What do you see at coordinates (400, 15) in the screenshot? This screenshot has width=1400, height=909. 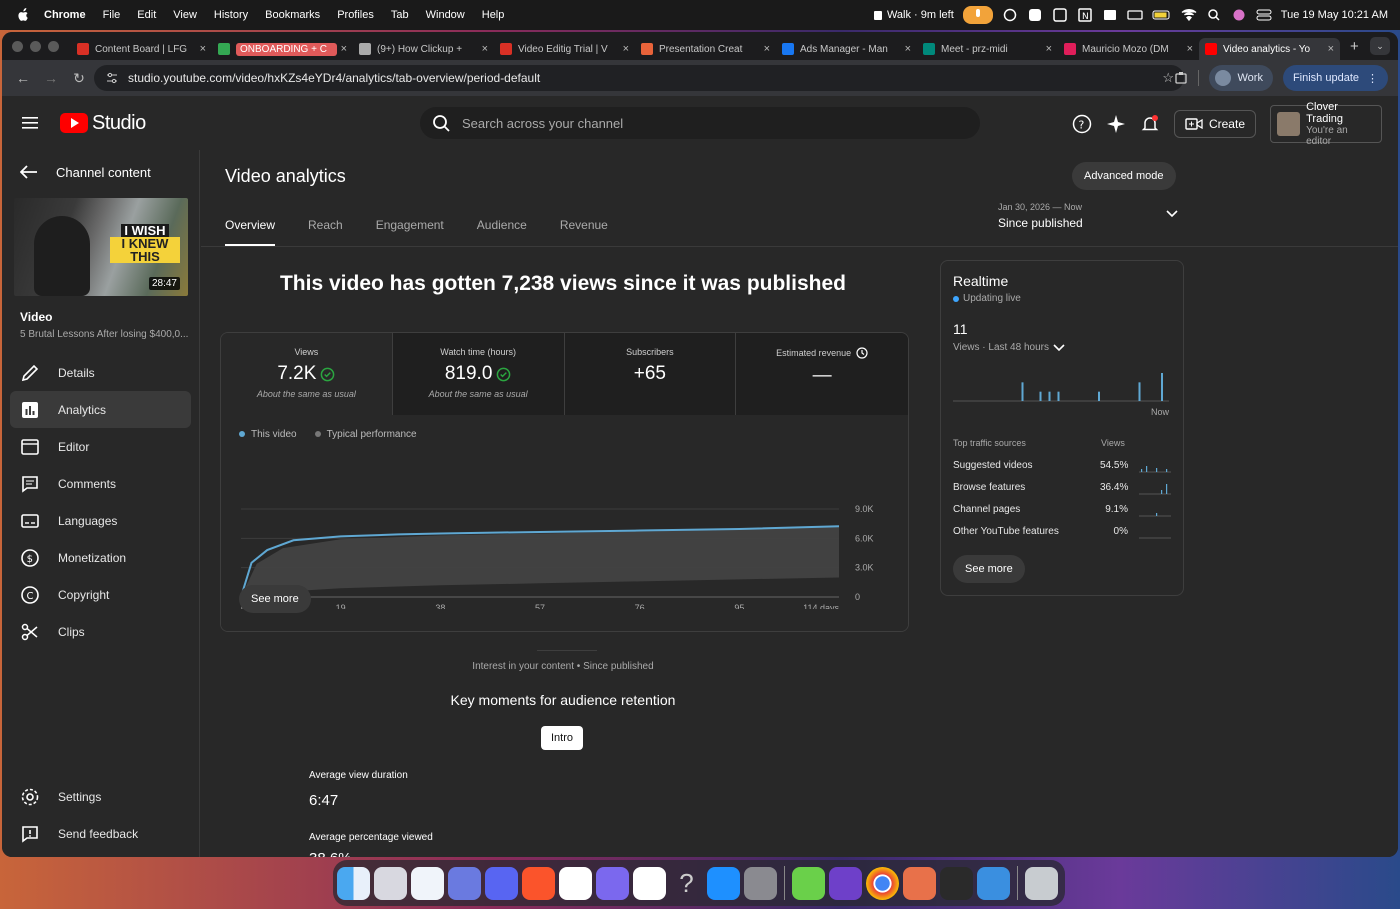 I see `menu-tab: Tab` at bounding box center [400, 15].